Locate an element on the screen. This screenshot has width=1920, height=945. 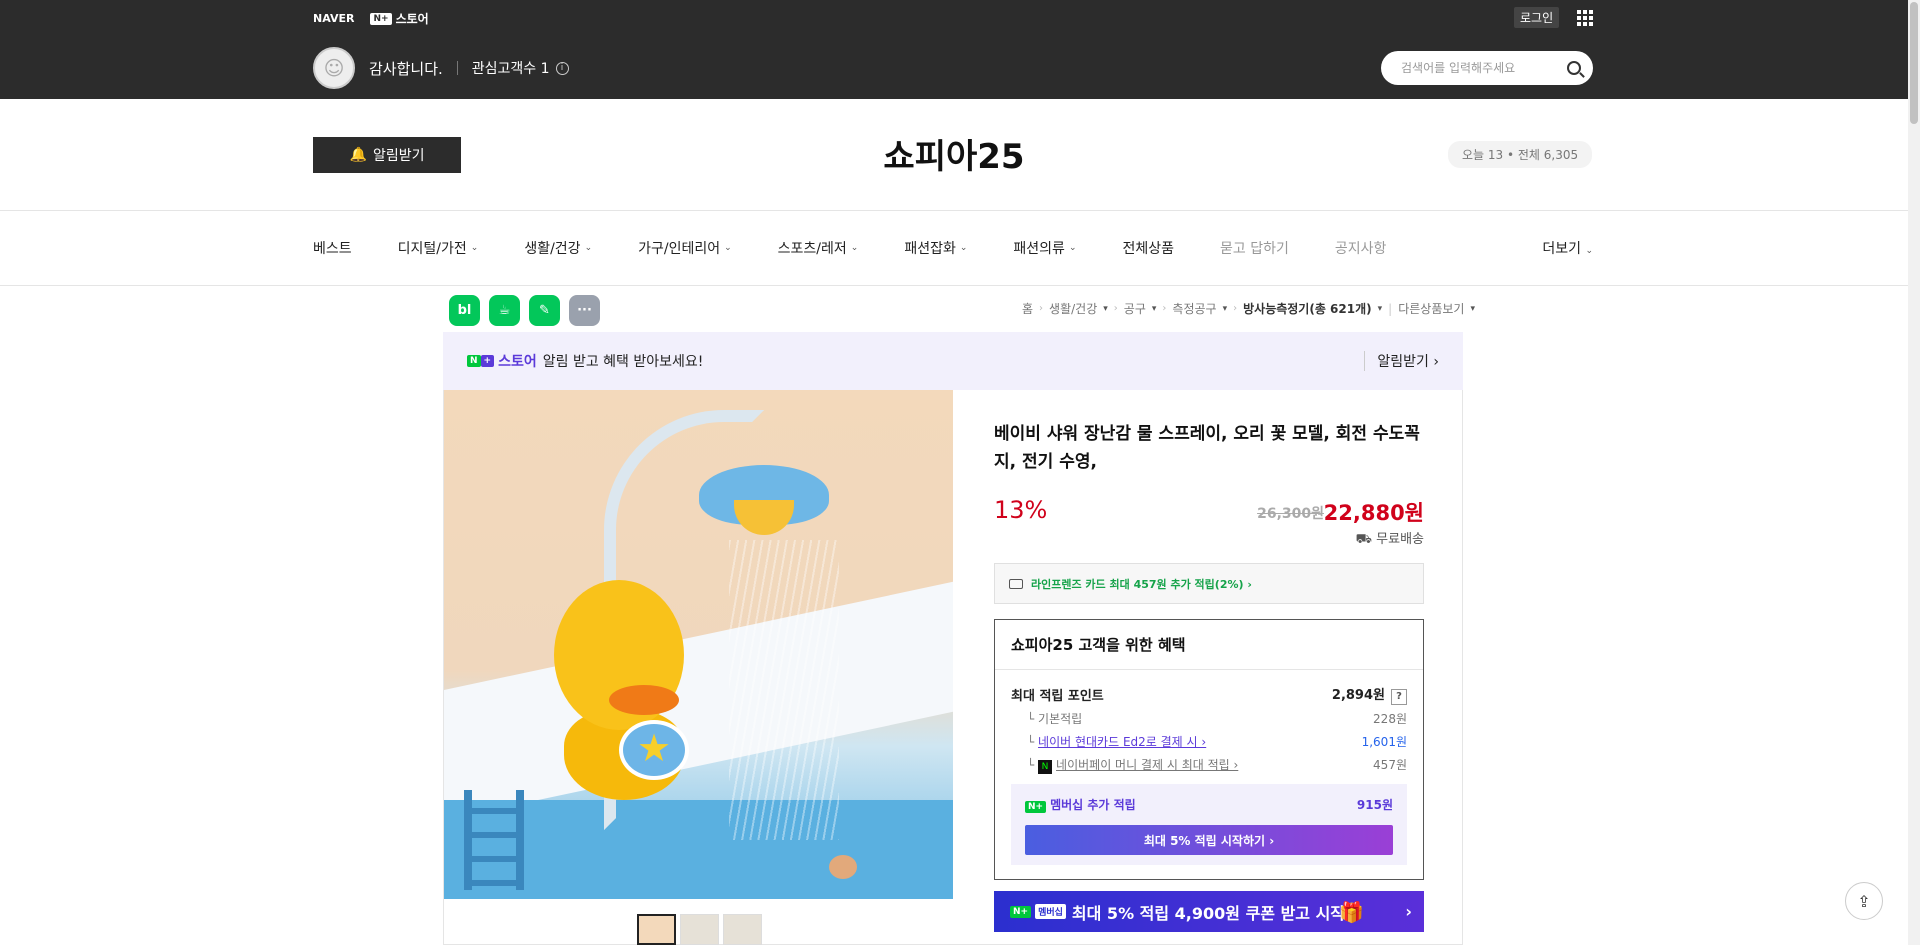
np-badge: N+ is located at coordinates (381, 18).